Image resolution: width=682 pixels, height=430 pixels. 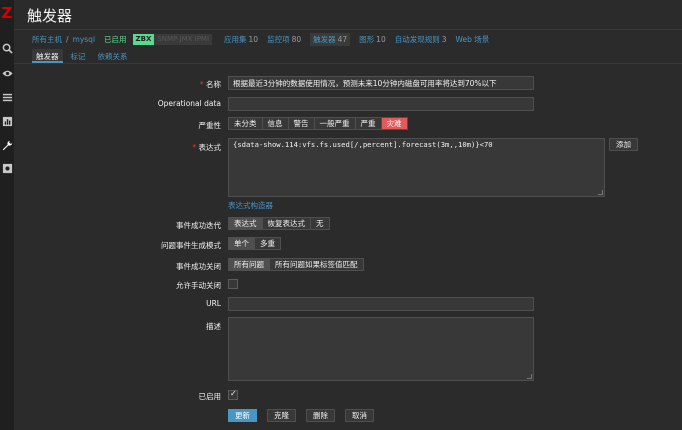 What do you see at coordinates (7, 168) in the screenshot?
I see `gear-icon` at bounding box center [7, 168].